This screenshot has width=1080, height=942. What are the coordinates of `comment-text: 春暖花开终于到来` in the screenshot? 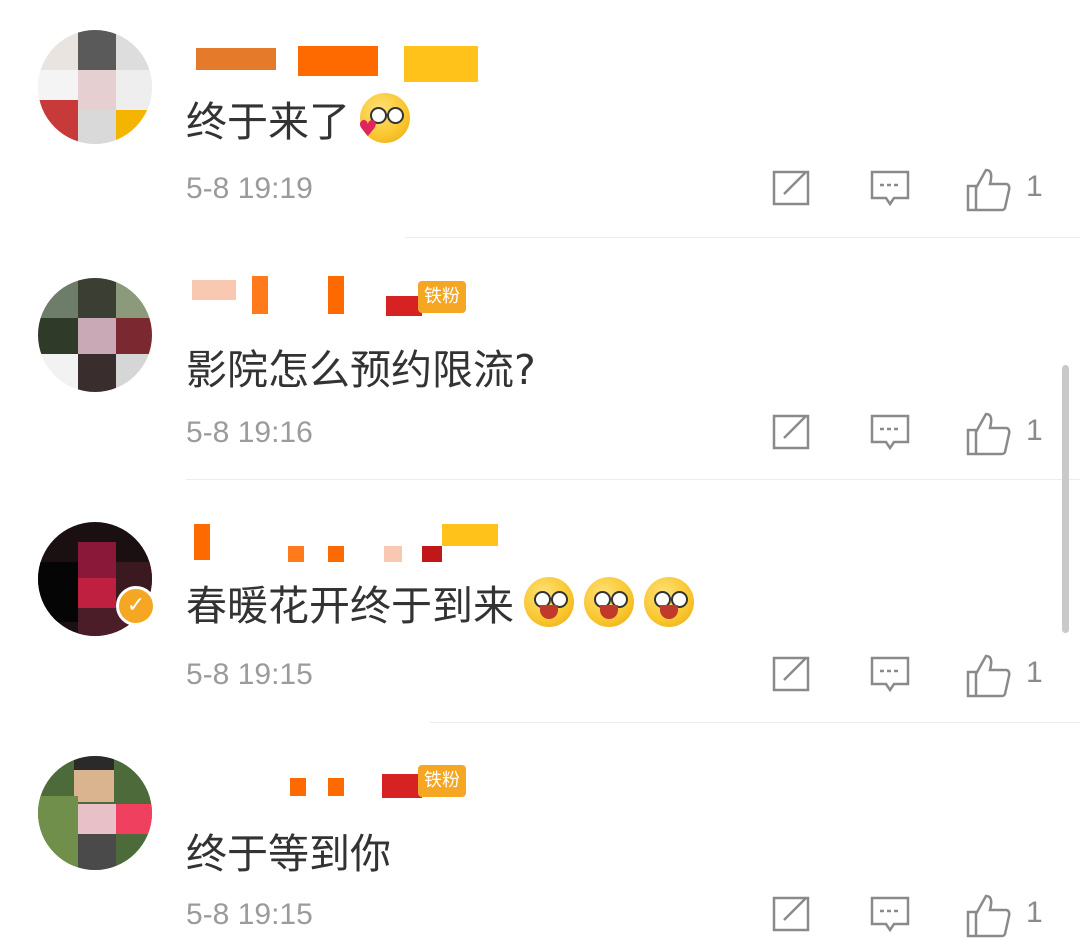 It's located at (440, 602).